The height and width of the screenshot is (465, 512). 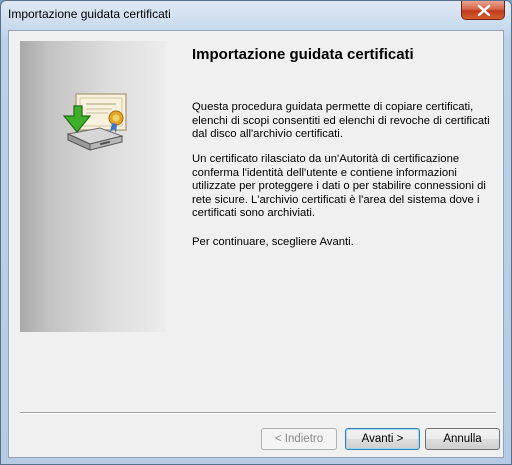 What do you see at coordinates (94, 122) in the screenshot?
I see `certificate-import-icon` at bounding box center [94, 122].